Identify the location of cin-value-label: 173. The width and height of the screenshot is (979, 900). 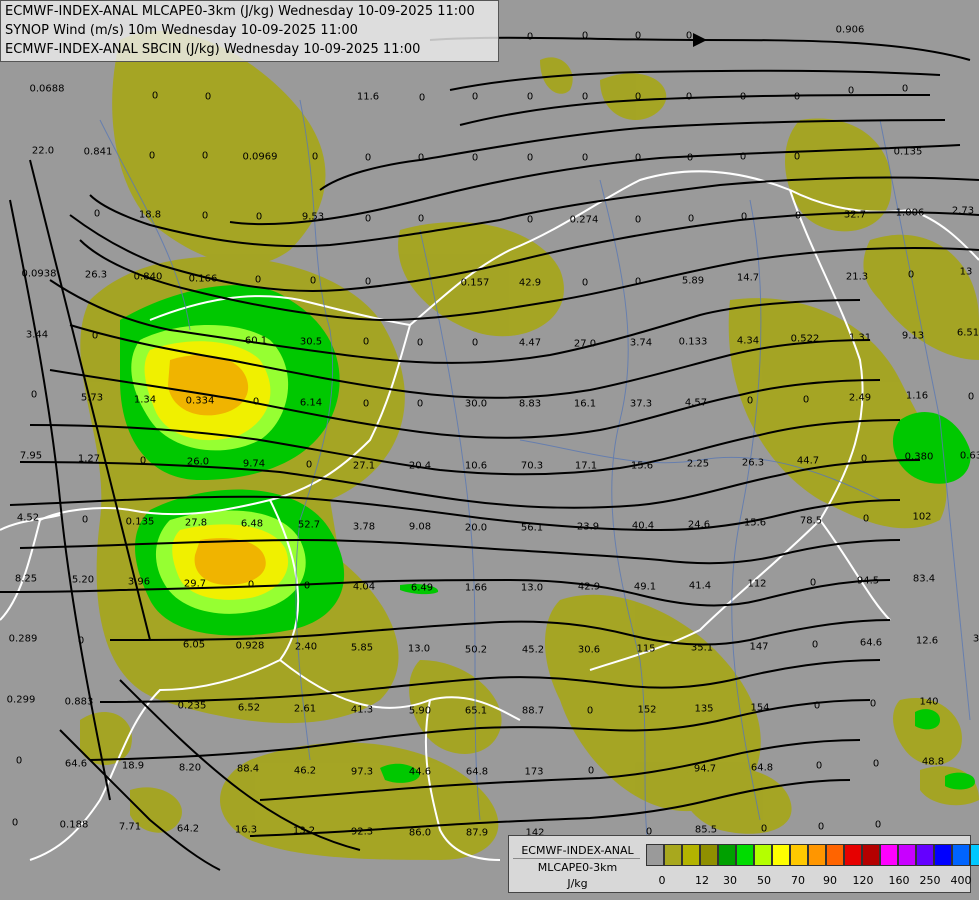
(534, 772).